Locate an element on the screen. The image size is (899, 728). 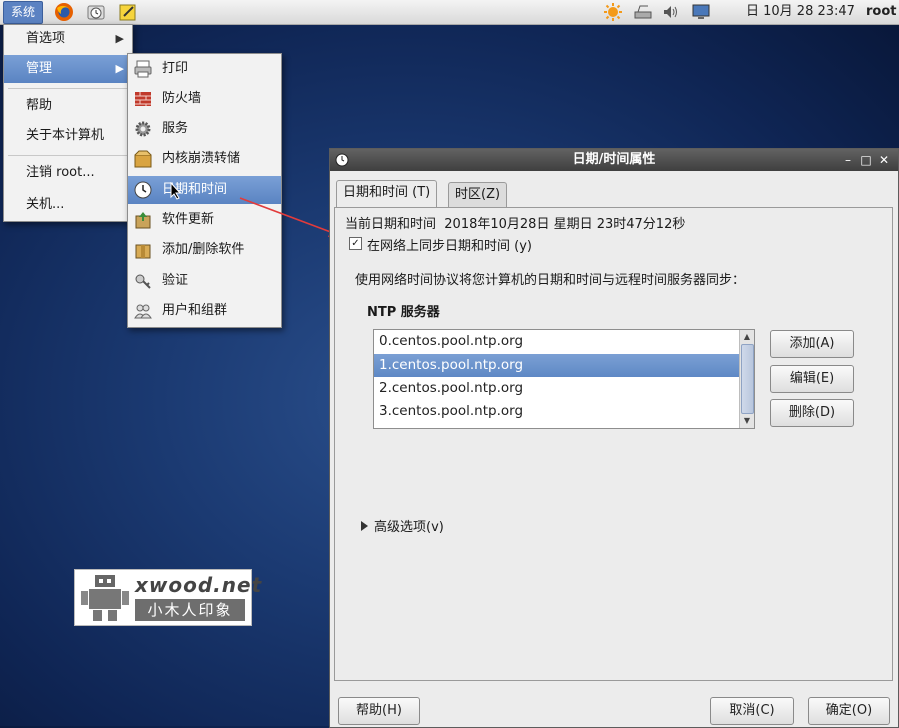
list-scrollbar: ▲ ▼ is located at coordinates (746, 379).